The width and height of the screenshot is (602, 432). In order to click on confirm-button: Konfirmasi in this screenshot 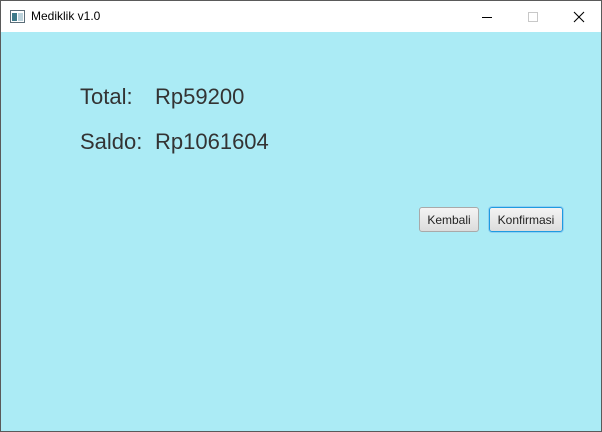, I will do `click(526, 219)`.